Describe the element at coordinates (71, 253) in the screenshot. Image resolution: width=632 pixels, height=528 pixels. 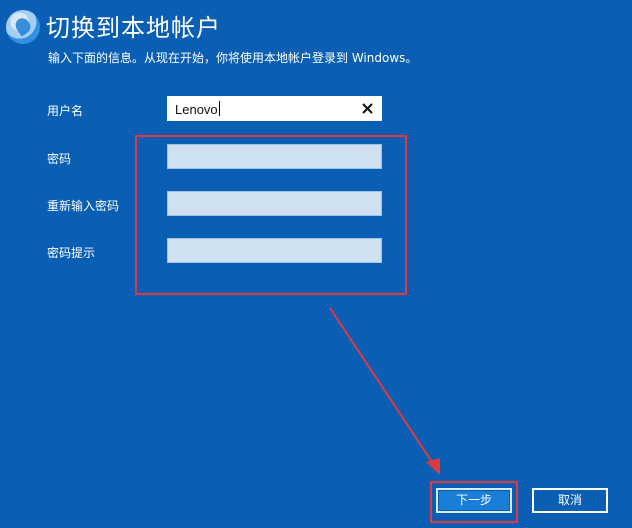
I see `password-hint-label: 密码提示` at that location.